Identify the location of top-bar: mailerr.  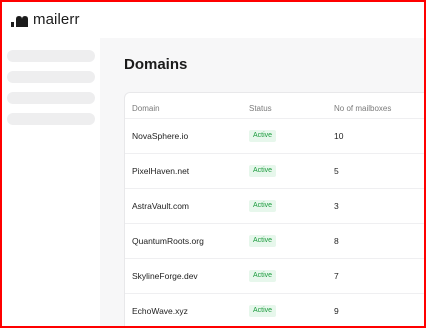
(213, 19).